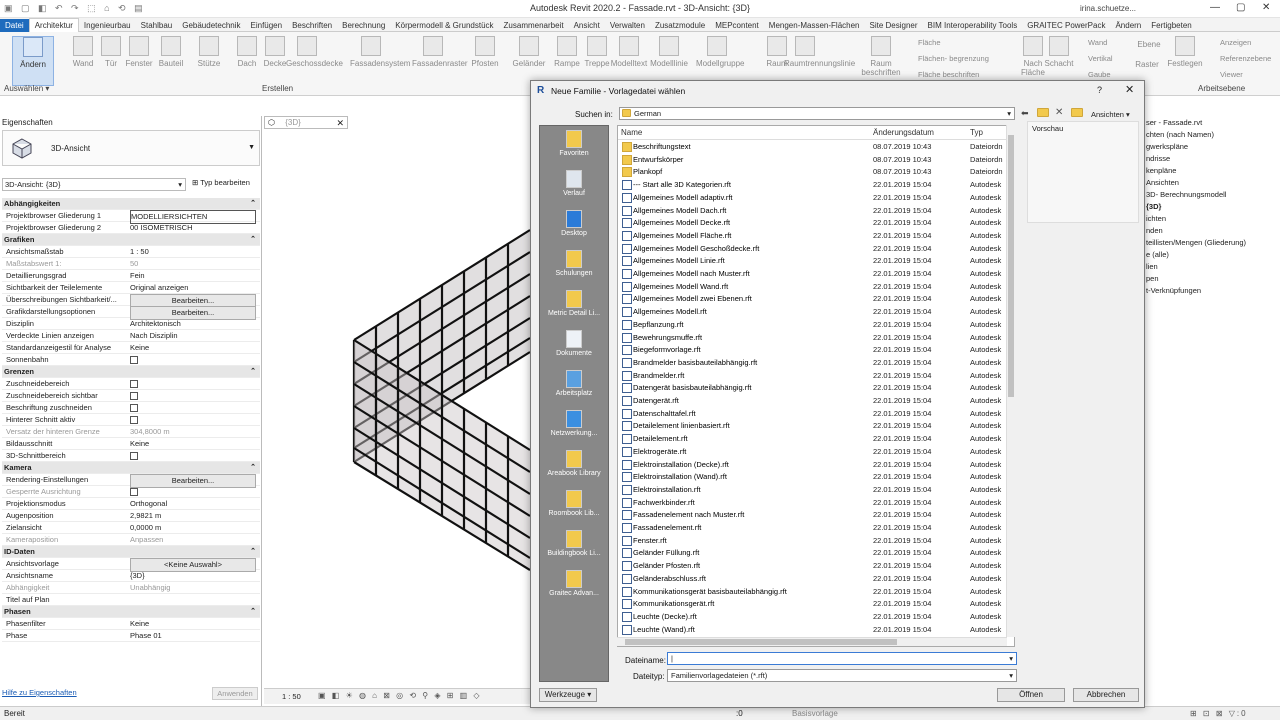 This screenshot has width=1280, height=720. I want to click on file-list-vertical-scrollbar, so click(1010, 381).